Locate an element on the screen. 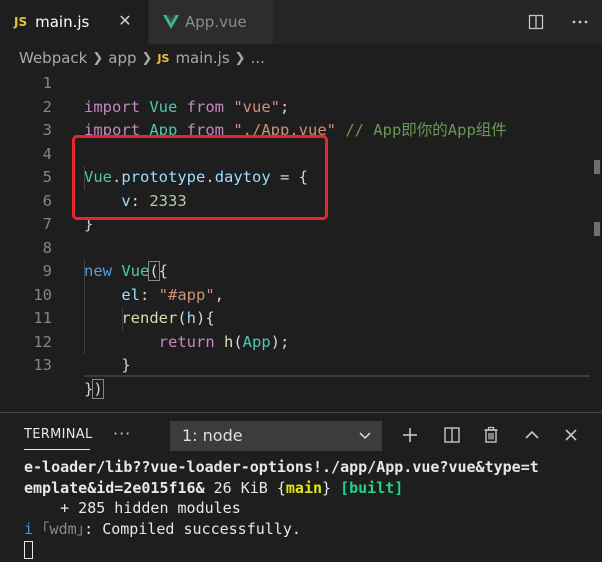 The height and width of the screenshot is (562, 602). horizontal-scrollbar is located at coordinates (337, 376).